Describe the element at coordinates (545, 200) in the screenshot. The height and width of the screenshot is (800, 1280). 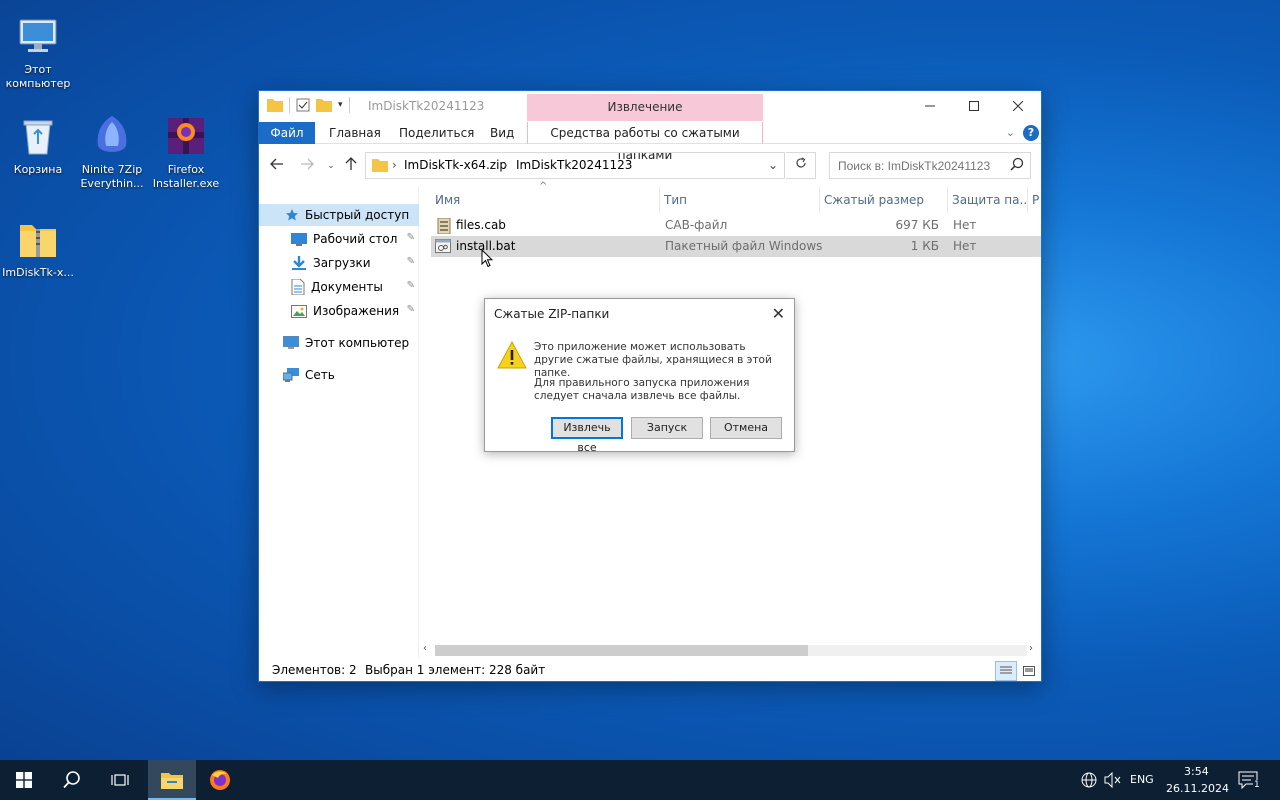
I see `column-header-name: Имя` at that location.